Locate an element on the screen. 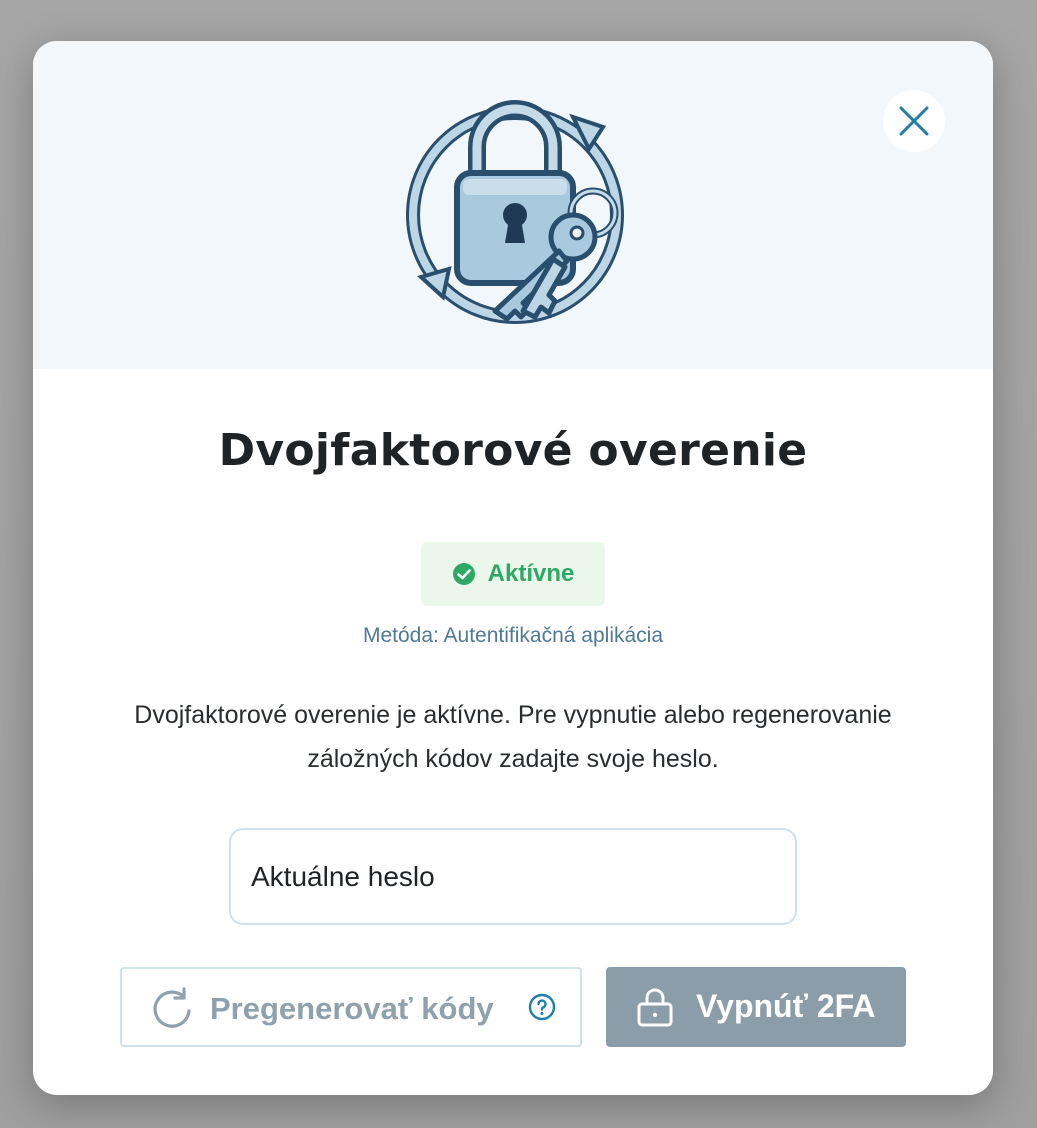 The width and height of the screenshot is (1037, 1128). disable-2fa-button: Vypnúť 2FA is located at coordinates (756, 1007).